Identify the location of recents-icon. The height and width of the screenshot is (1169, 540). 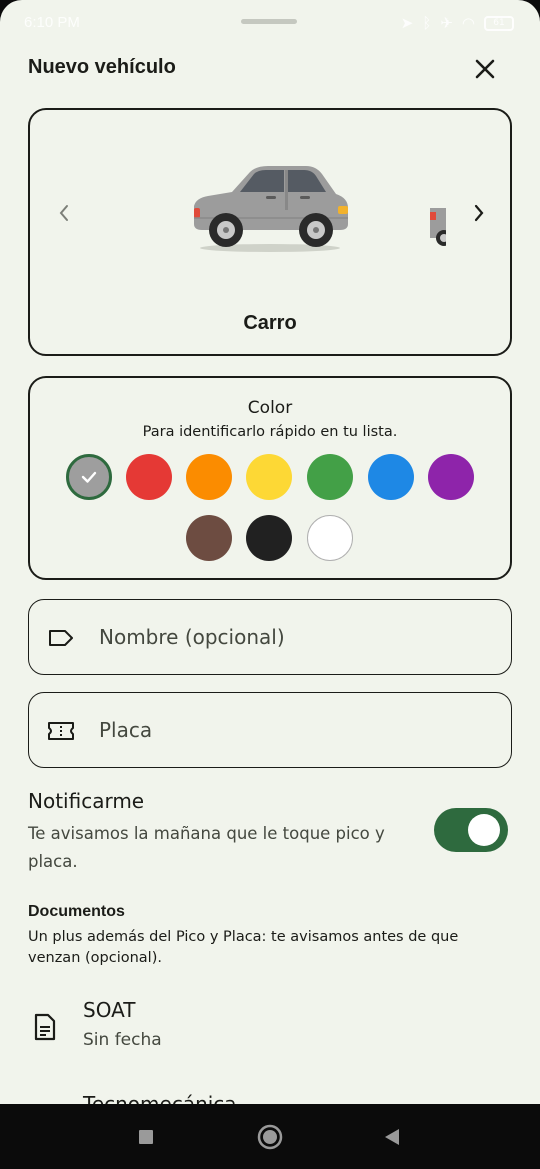
(146, 1137).